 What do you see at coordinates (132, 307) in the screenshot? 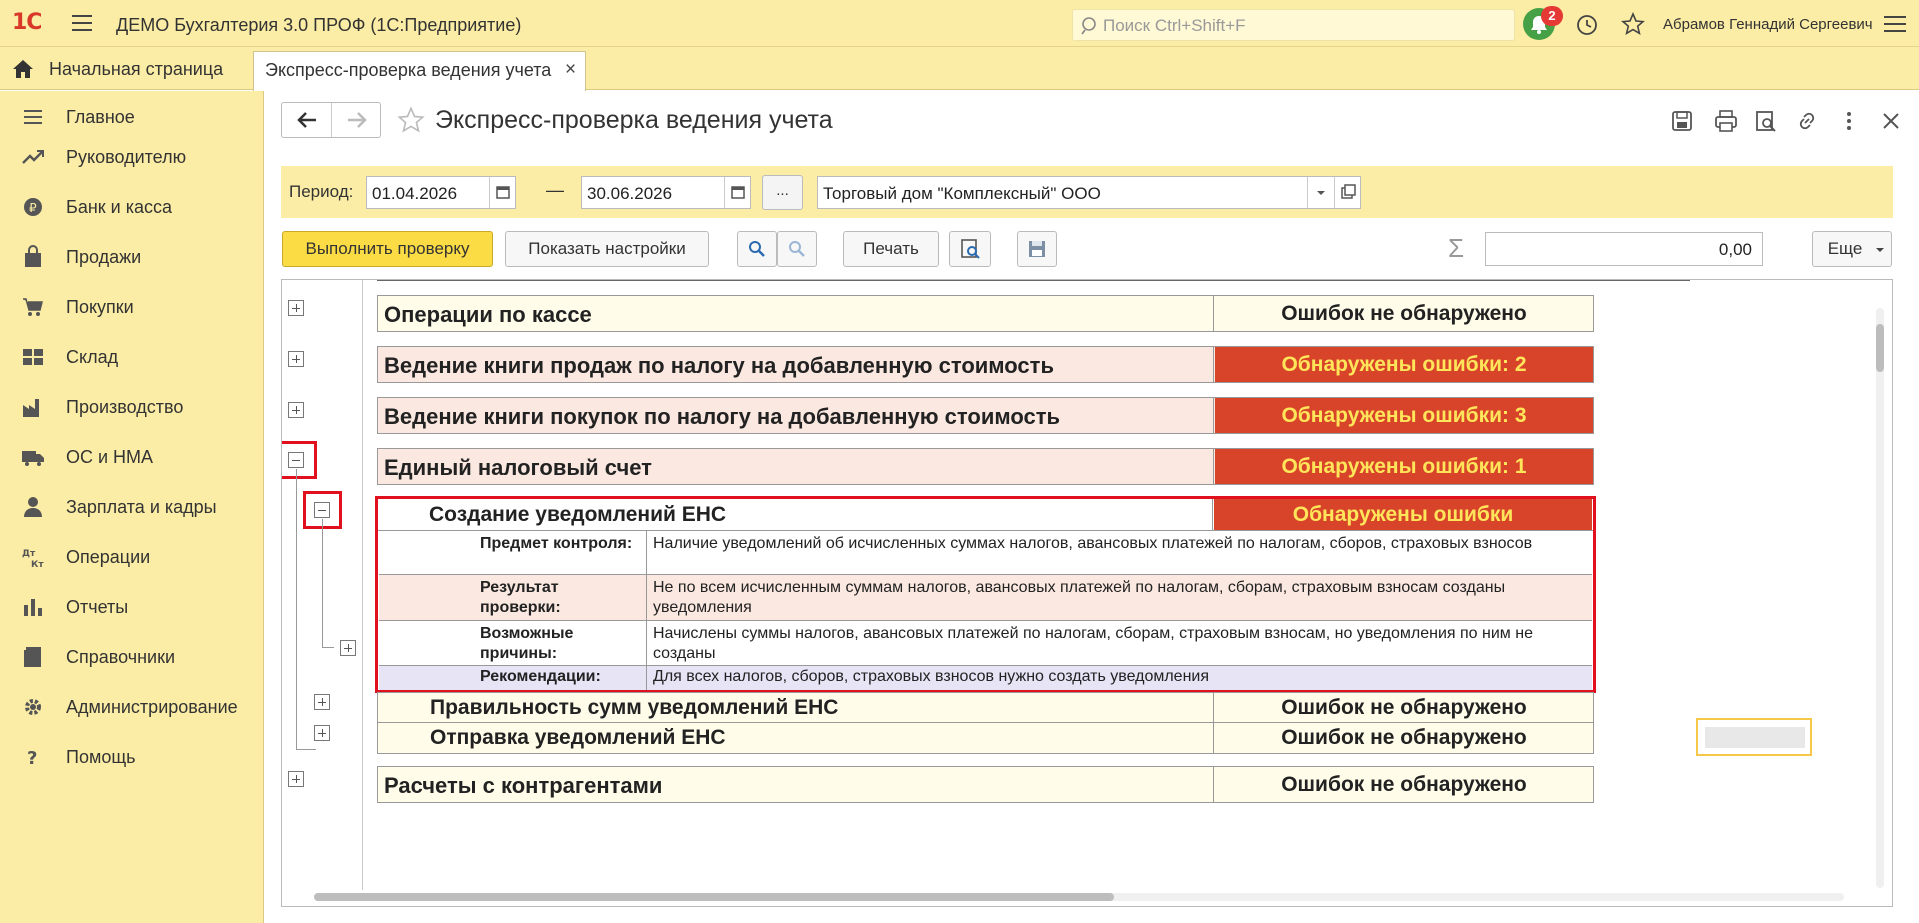
I see `sidebar-item-purchases: Покупки` at bounding box center [132, 307].